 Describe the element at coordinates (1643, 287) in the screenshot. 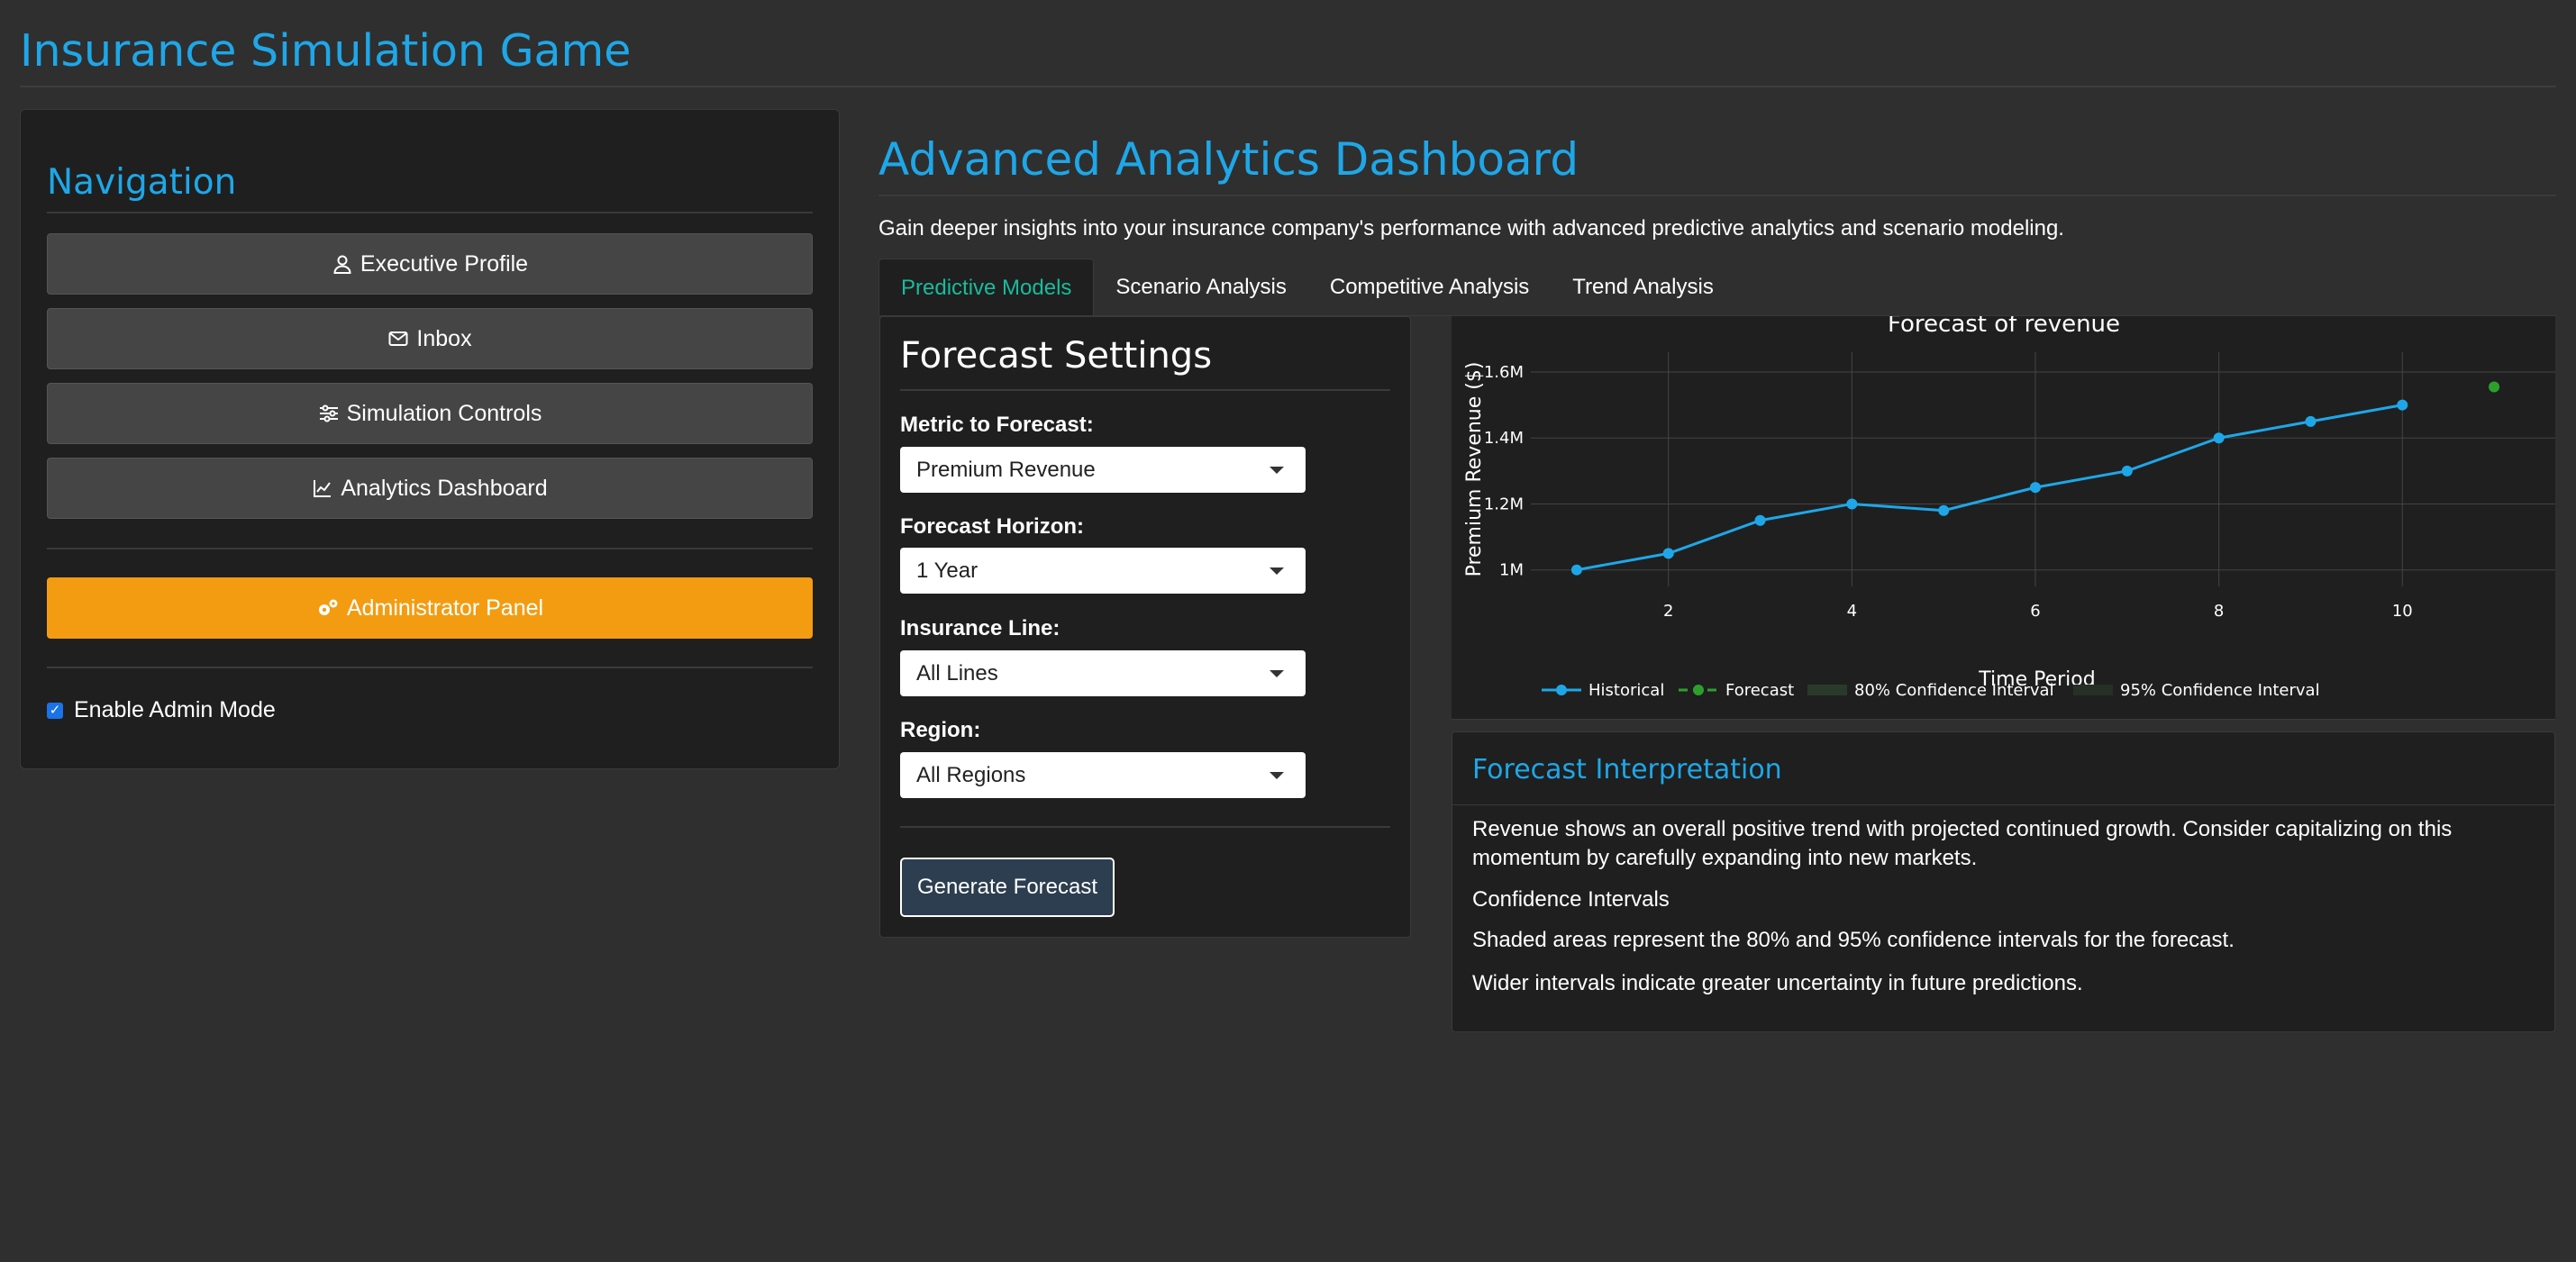

I see `tab-trend-analysis: Trend Analysis` at that location.